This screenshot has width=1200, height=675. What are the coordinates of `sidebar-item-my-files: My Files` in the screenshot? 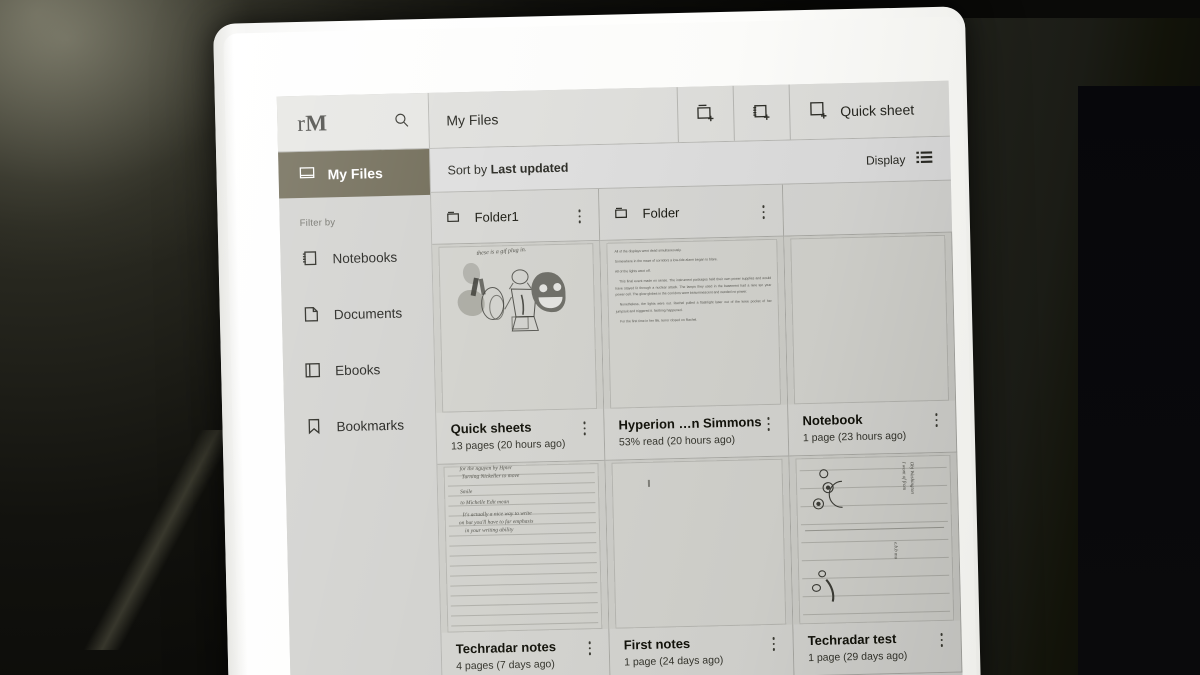 It's located at (354, 173).